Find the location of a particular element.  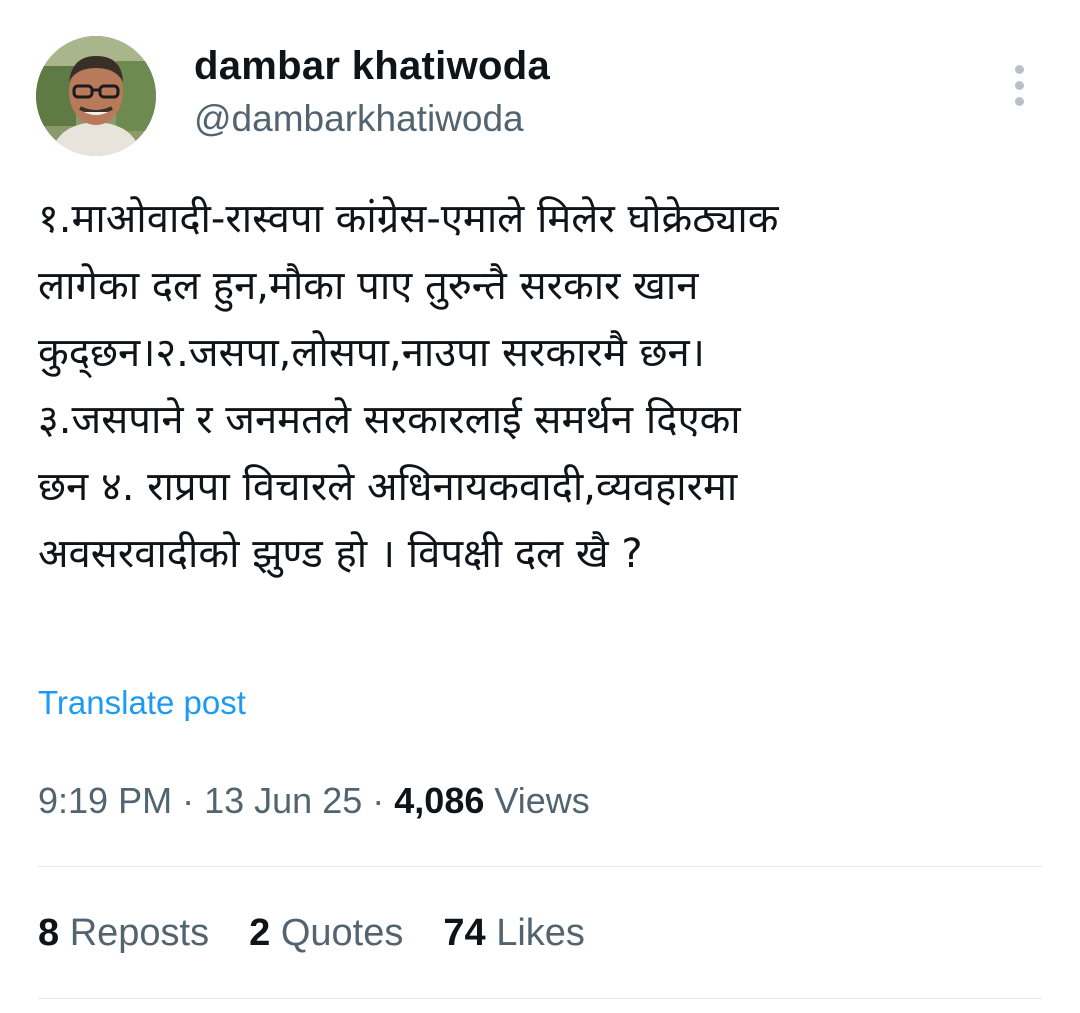

views-label: Views is located at coordinates (542, 800).